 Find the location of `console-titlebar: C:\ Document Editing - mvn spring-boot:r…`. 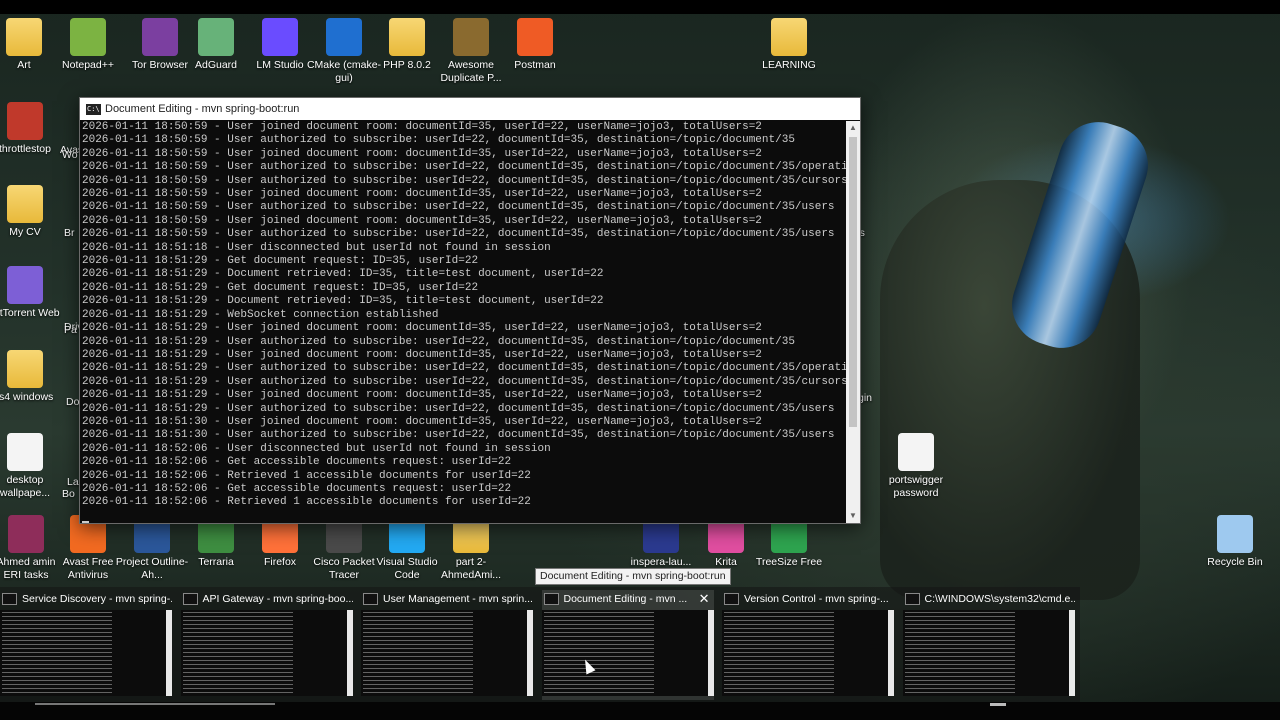

console-titlebar: C:\ Document Editing - mvn spring-boot:r… is located at coordinates (470, 109).